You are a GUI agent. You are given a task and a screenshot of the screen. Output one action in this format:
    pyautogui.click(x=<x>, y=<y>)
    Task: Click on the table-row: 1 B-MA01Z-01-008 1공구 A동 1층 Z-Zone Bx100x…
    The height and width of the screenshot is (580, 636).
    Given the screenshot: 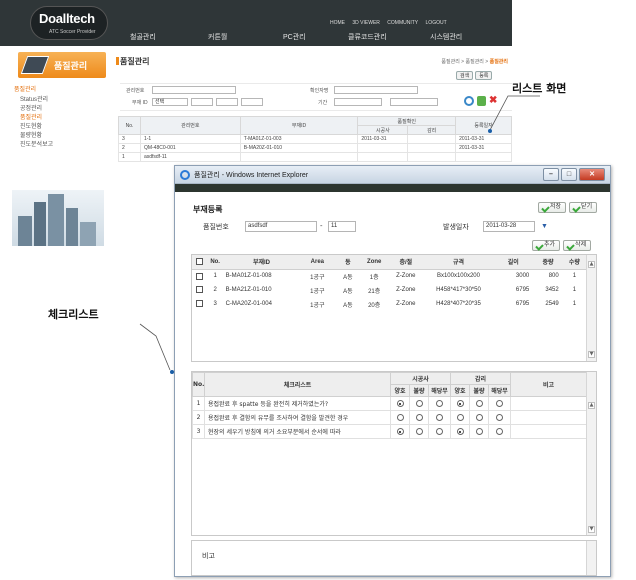 What is the action you would take?
    pyautogui.click(x=389, y=276)
    